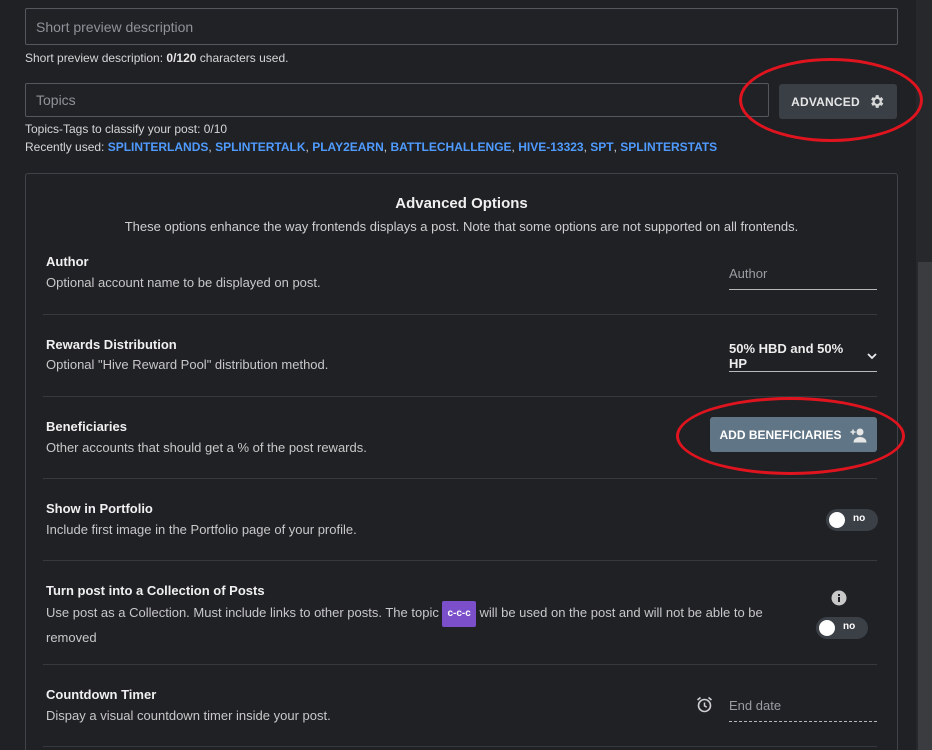  What do you see at coordinates (786, 355) in the screenshot?
I see `rewards-selected-value: 50% HBD and 50% HP` at bounding box center [786, 355].